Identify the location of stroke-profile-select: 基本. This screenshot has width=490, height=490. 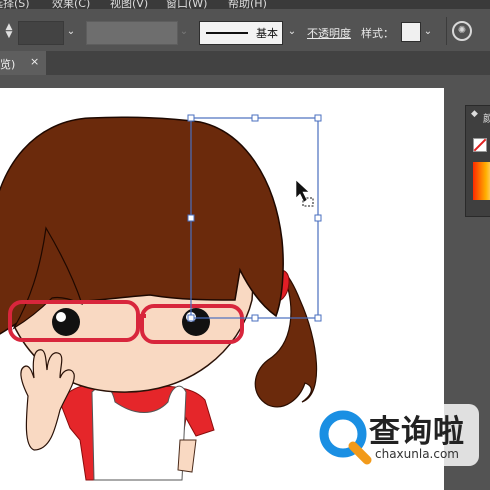
(241, 33).